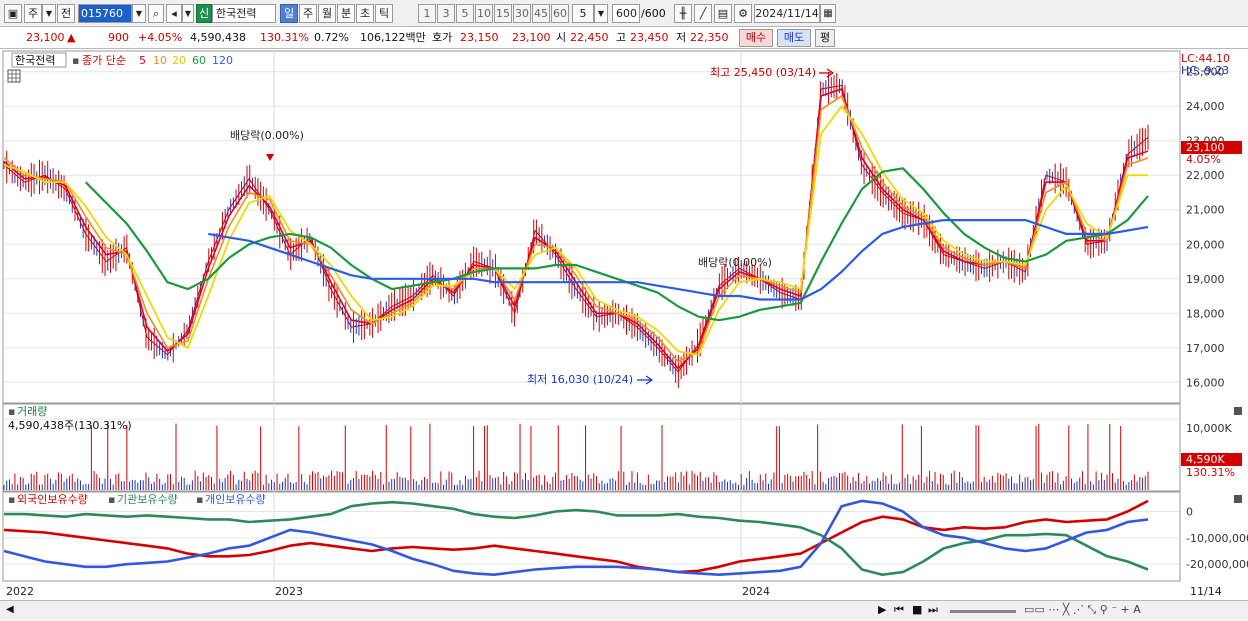  I want to click on volume-value: 4,590,438, so click(218, 37).